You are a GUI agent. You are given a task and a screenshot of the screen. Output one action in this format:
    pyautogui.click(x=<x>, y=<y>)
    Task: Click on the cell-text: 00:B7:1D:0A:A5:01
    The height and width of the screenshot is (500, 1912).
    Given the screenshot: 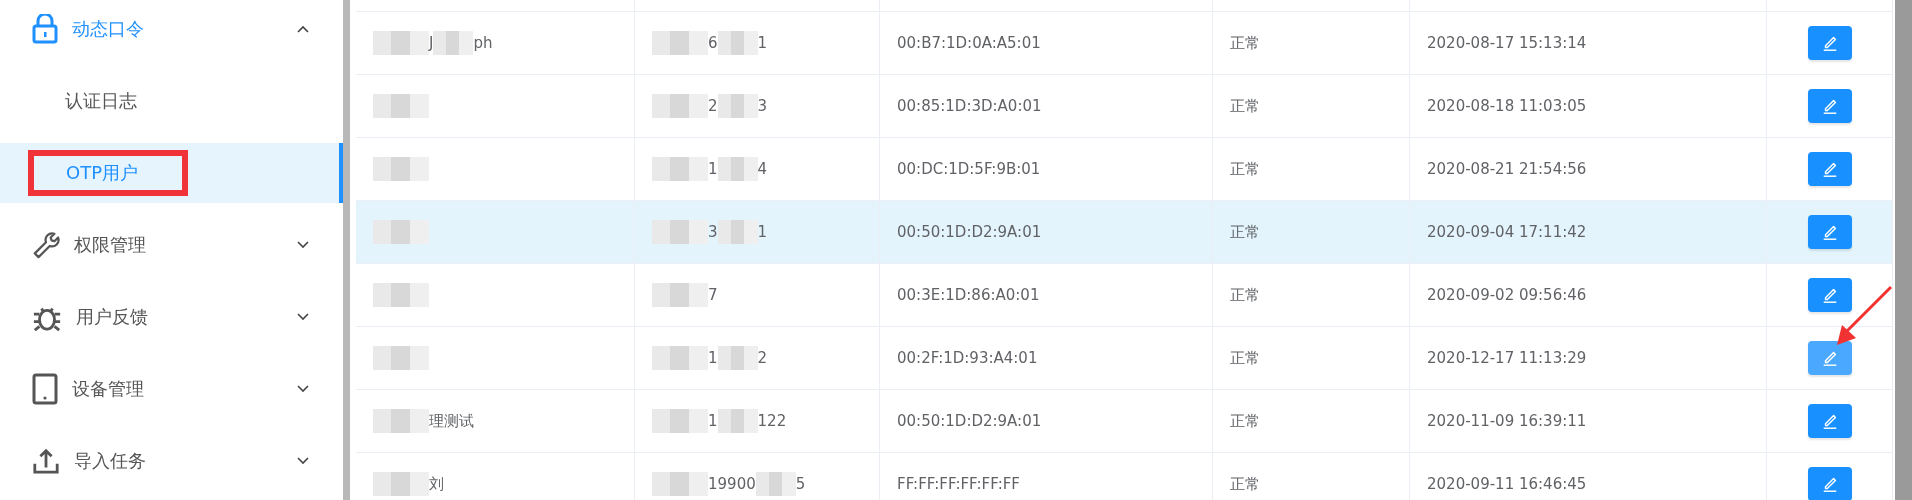 What is the action you would take?
    pyautogui.click(x=969, y=43)
    